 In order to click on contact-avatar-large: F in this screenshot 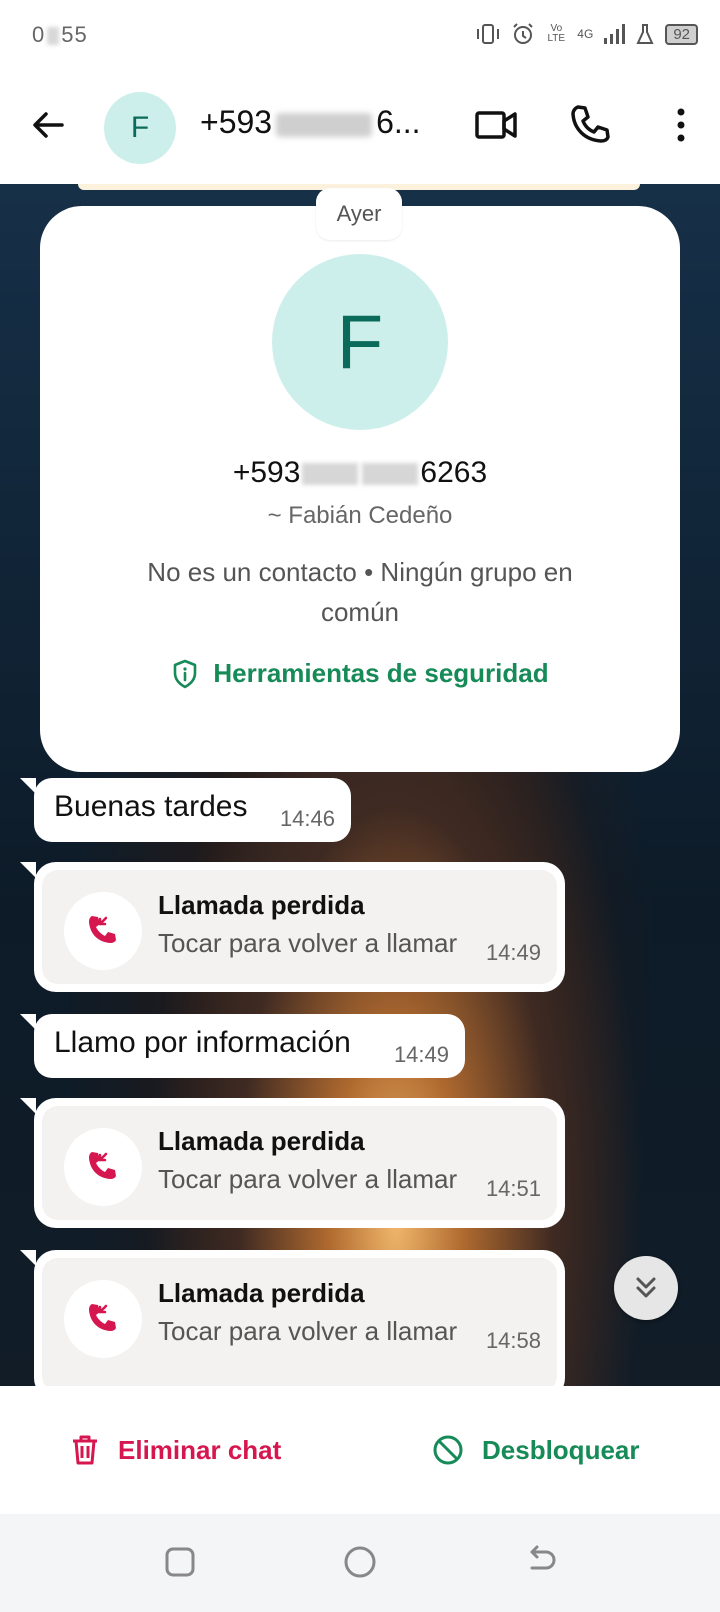, I will do `click(360, 342)`.